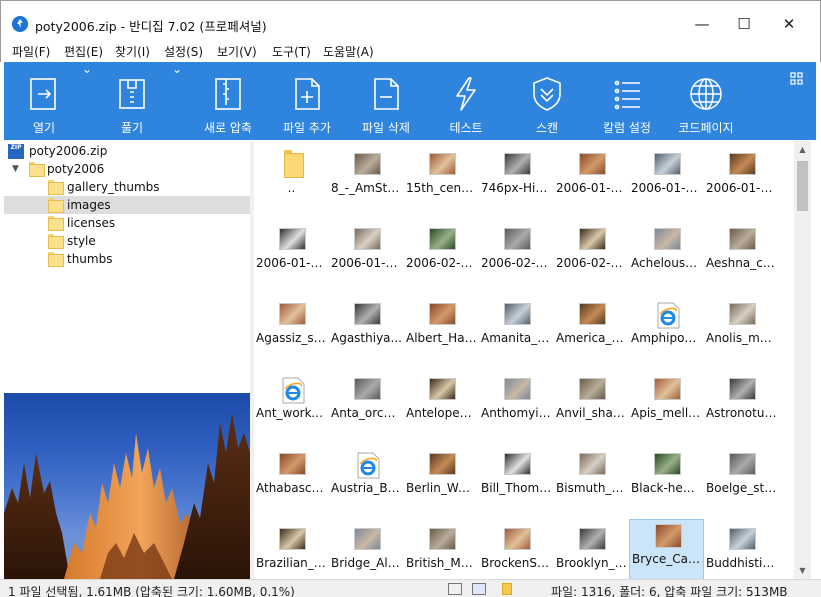 This screenshot has width=821, height=597. I want to click on scroll-down-arrow-icon: ▼, so click(802, 570).